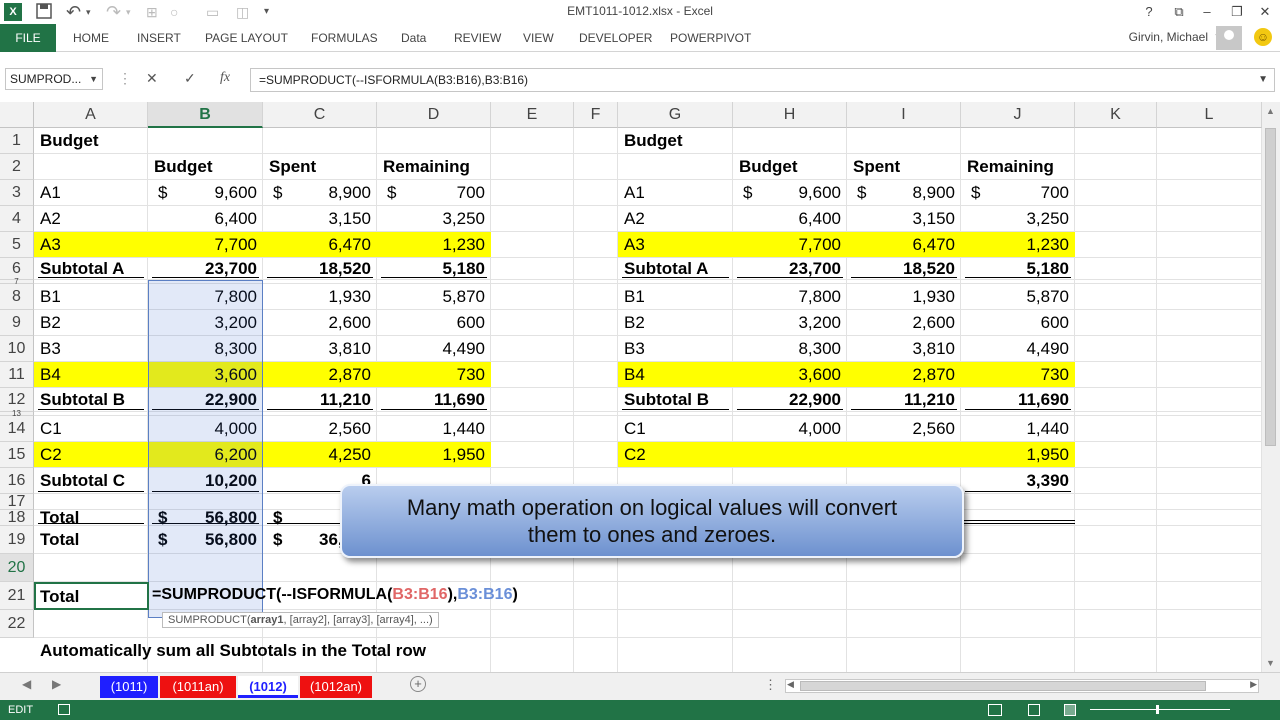 Image resolution: width=1280 pixels, height=720 pixels. Describe the element at coordinates (320, 193) in the screenshot. I see `left-table-value: 8,900` at that location.